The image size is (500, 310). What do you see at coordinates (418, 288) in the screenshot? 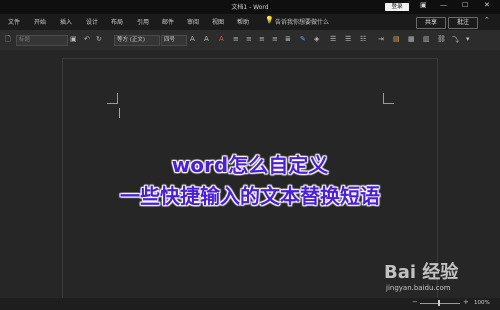
I see `watermark-url: jingyan.baidu.com` at bounding box center [418, 288].